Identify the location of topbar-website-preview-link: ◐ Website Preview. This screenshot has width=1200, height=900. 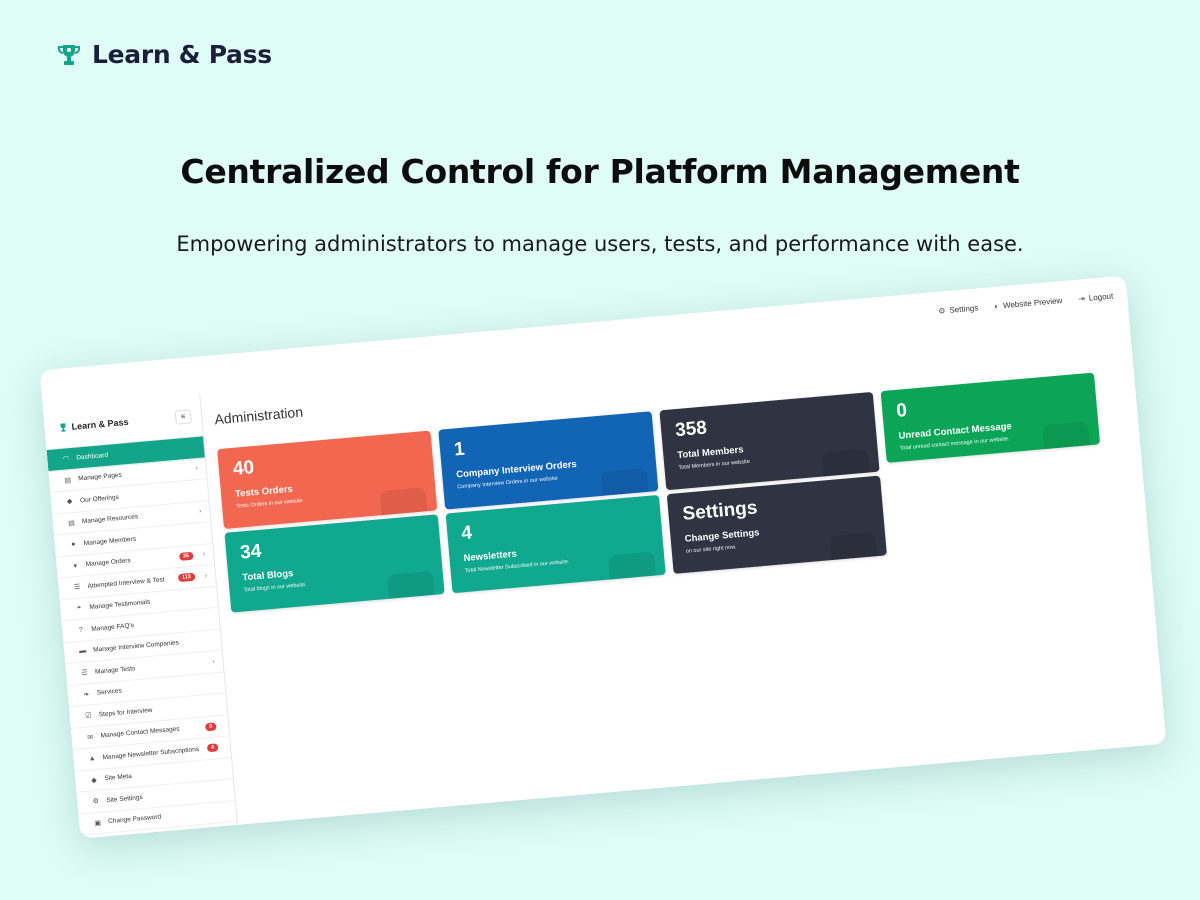
(1028, 303).